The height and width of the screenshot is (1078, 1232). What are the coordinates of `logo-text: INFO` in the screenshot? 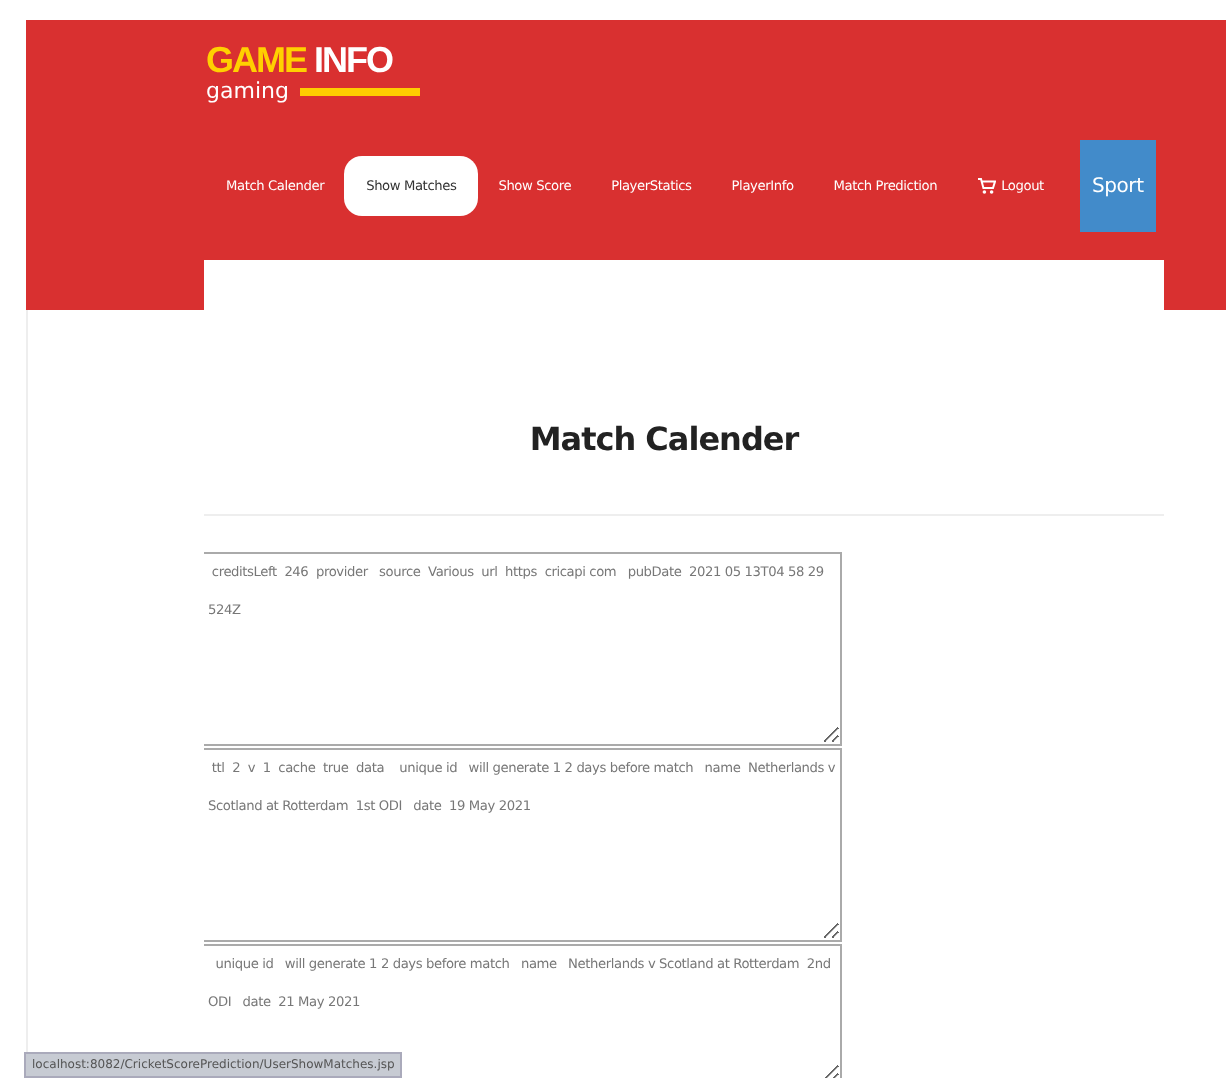 It's located at (353, 60).